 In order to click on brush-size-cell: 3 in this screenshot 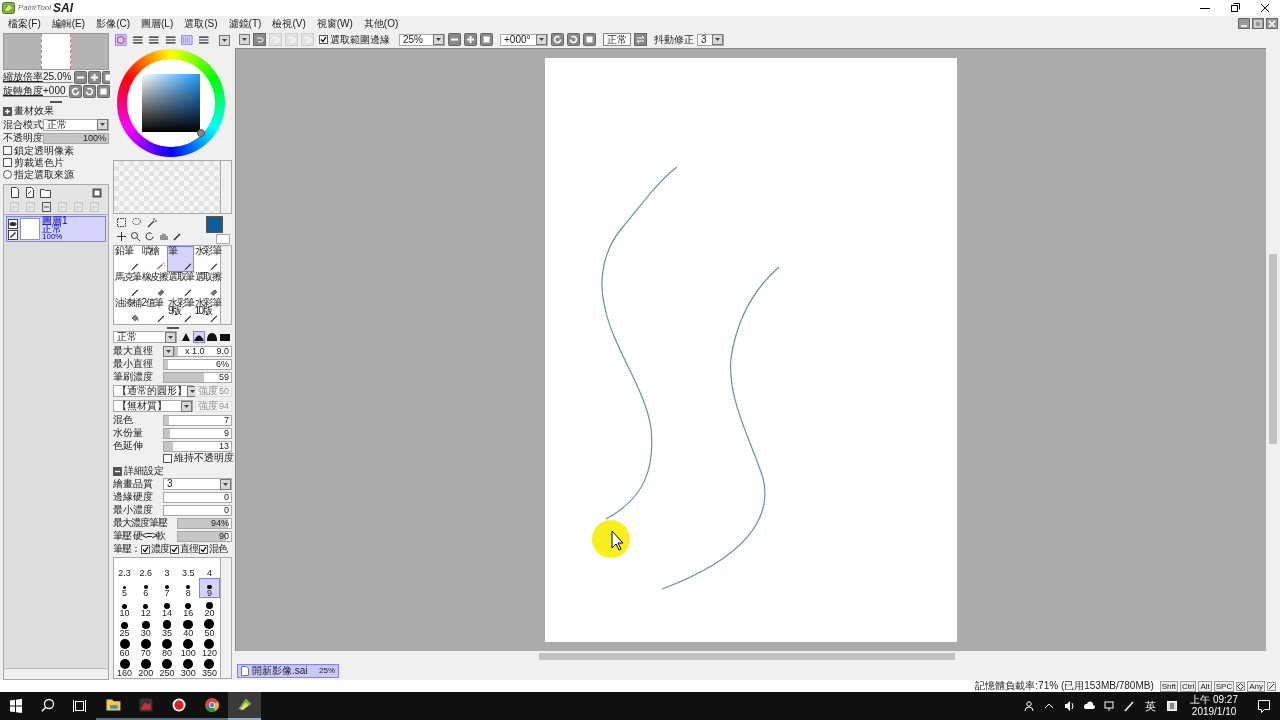, I will do `click(167, 568)`.